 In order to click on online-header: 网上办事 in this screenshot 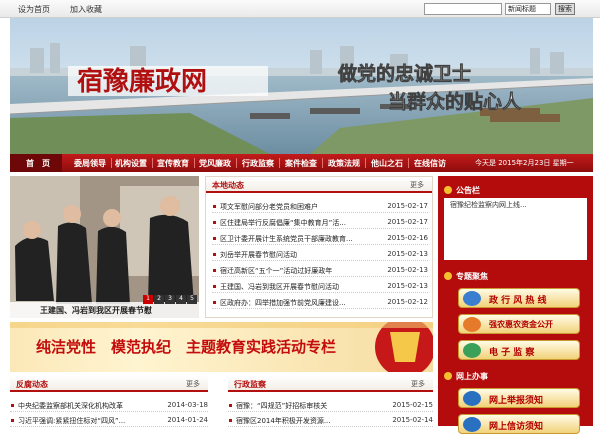, I will do `click(515, 376)`.